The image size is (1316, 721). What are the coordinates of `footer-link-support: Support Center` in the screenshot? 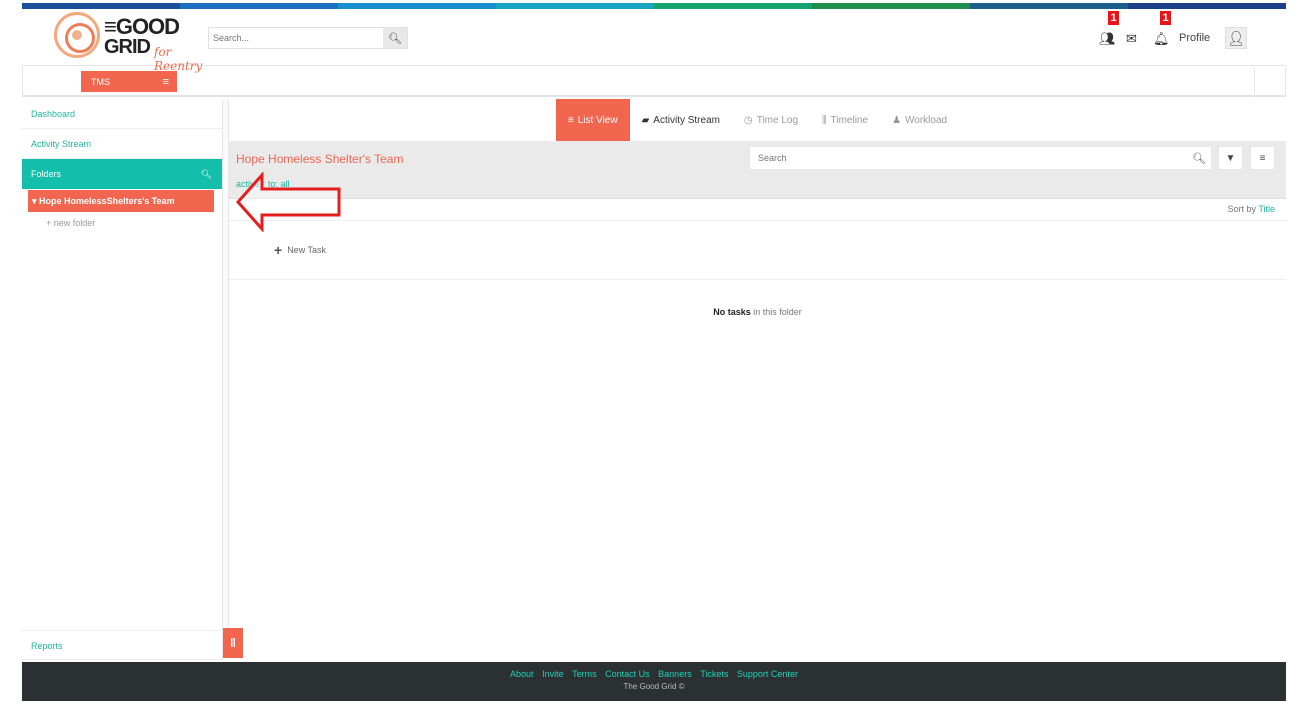 It's located at (767, 674).